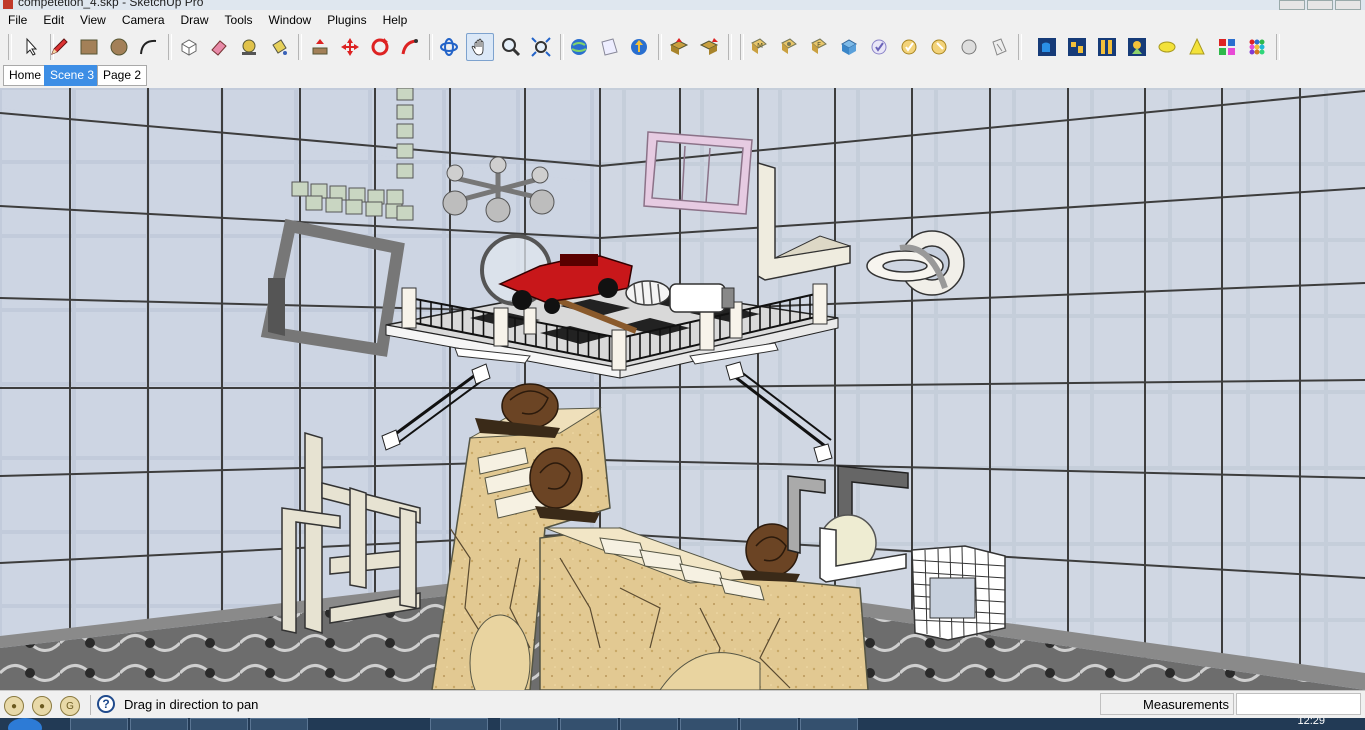 The height and width of the screenshot is (730, 1365). I want to click on window-title: competetion_4.skp - SketchUp Pro, so click(111, 4).